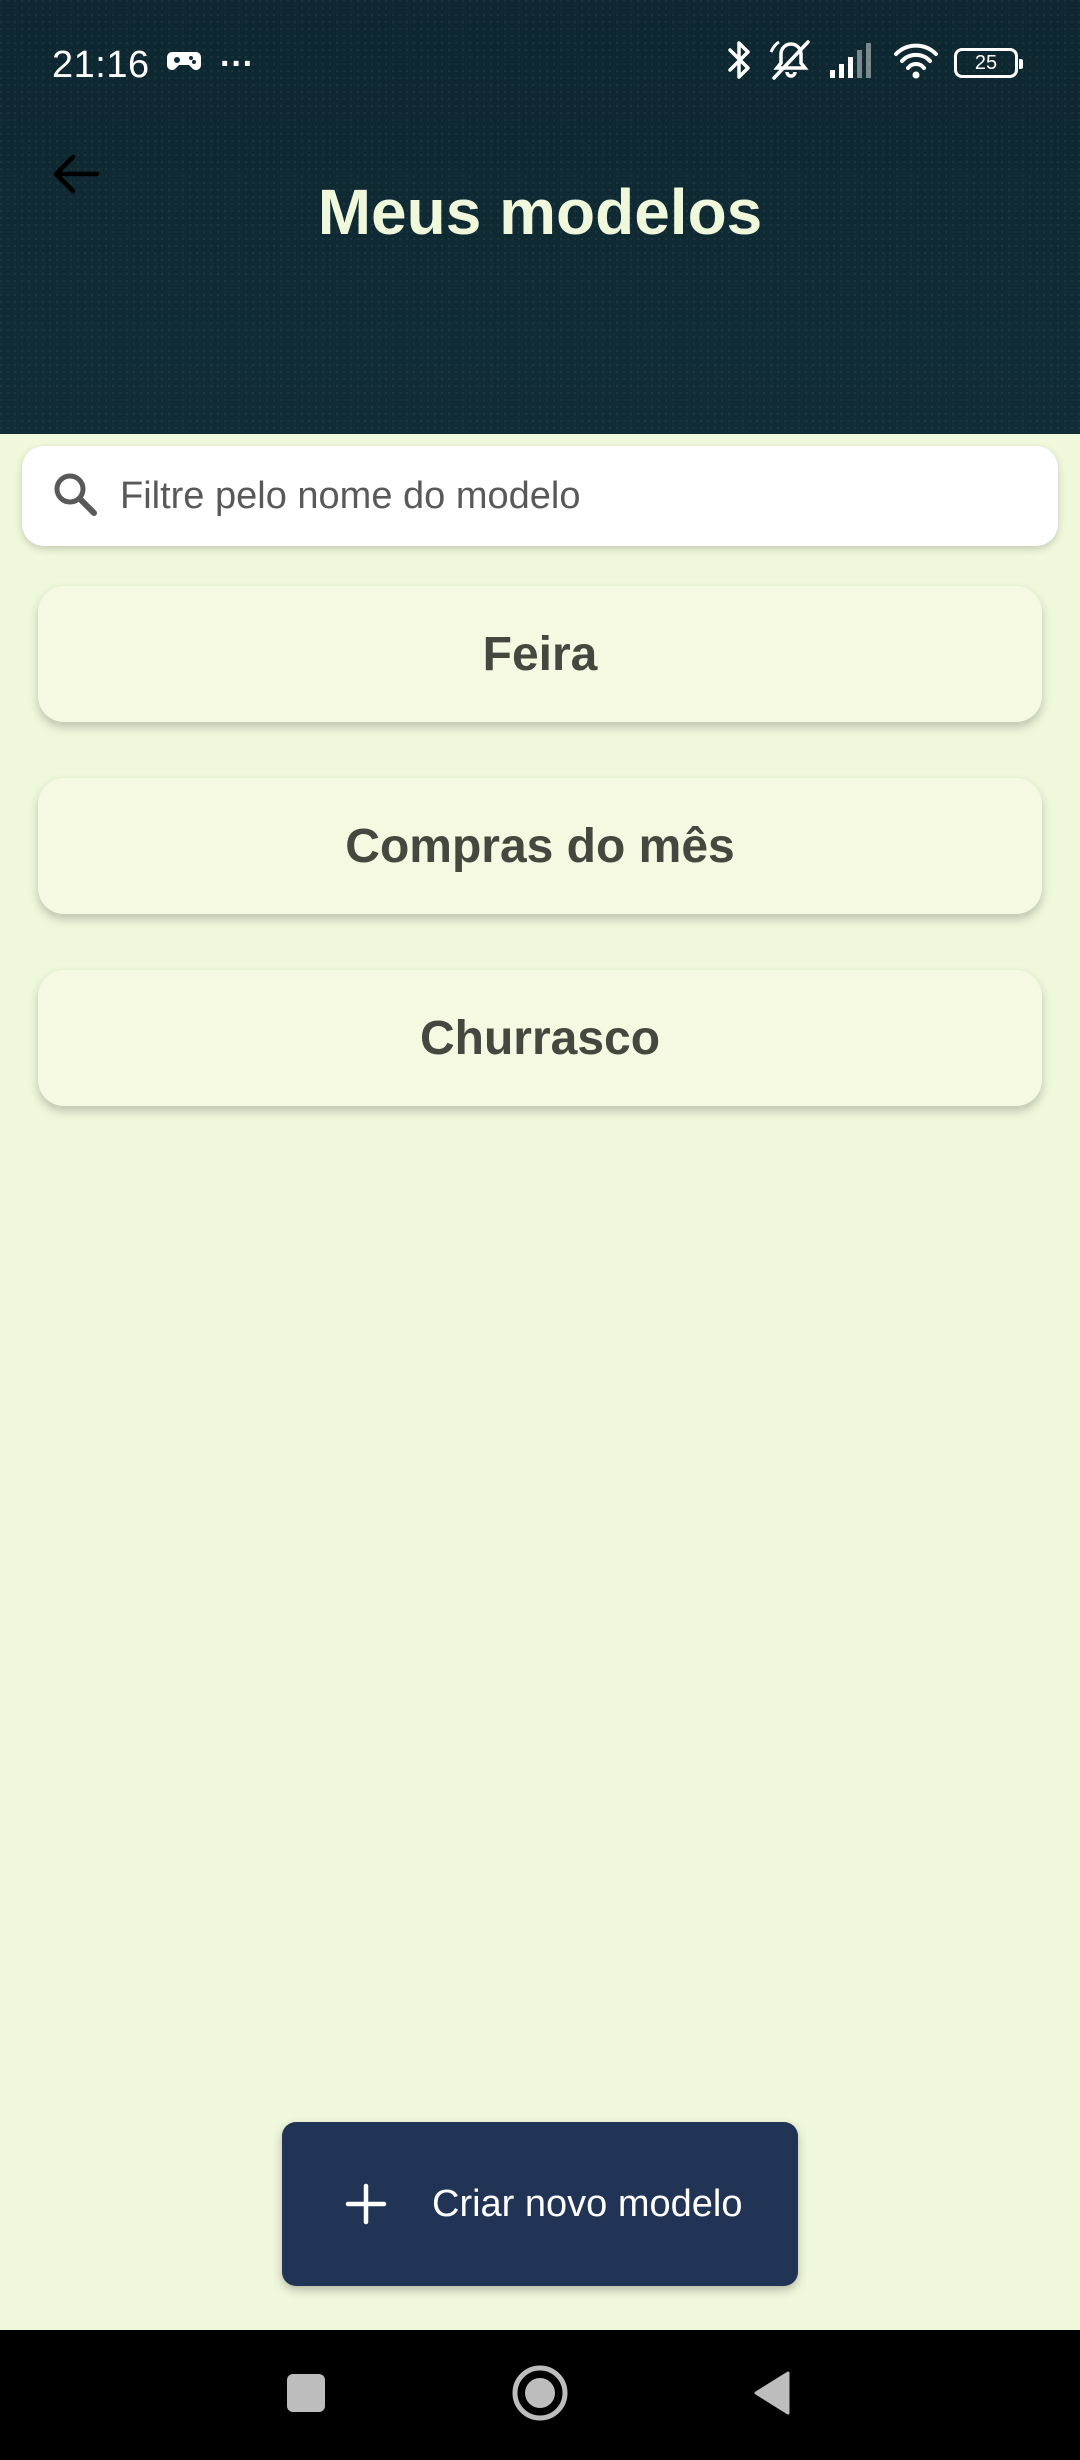 This screenshot has width=1080, height=2460. I want to click on model-card-feira: Feira, so click(540, 654).